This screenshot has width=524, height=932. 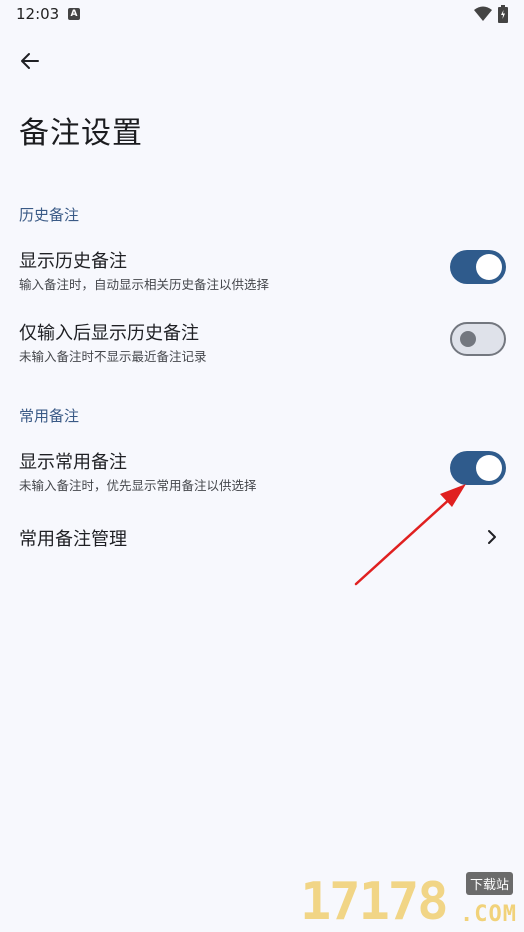 I want to click on setting-subtitle: 输入备注时，自动显示相关历史备注以供选择, so click(x=144, y=284).